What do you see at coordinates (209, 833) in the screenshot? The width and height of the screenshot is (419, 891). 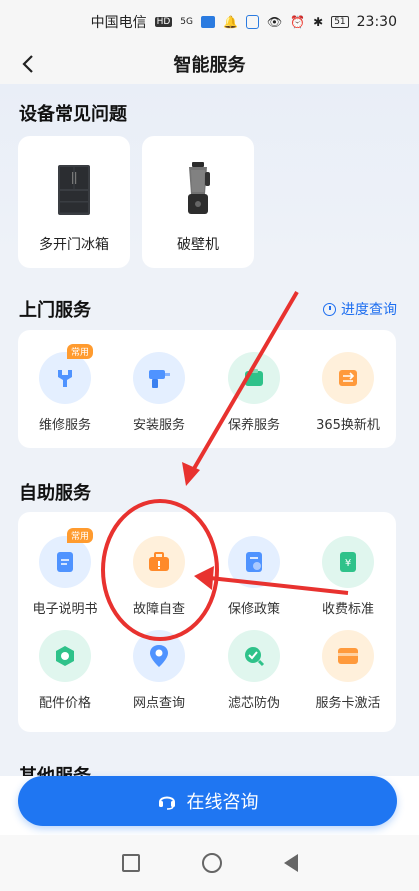 I see `bottom-area: 在线咨询` at bounding box center [209, 833].